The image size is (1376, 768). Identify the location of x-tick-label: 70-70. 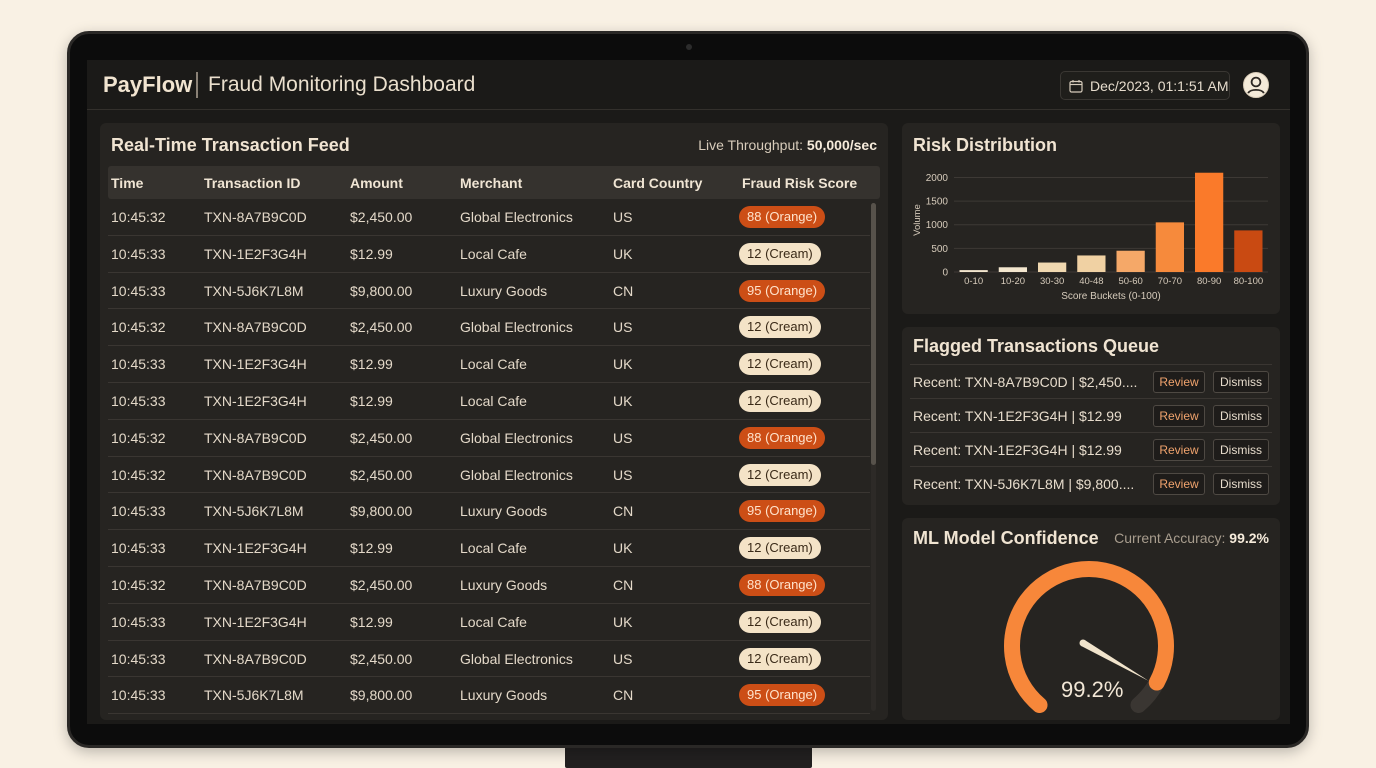
(1170, 281).